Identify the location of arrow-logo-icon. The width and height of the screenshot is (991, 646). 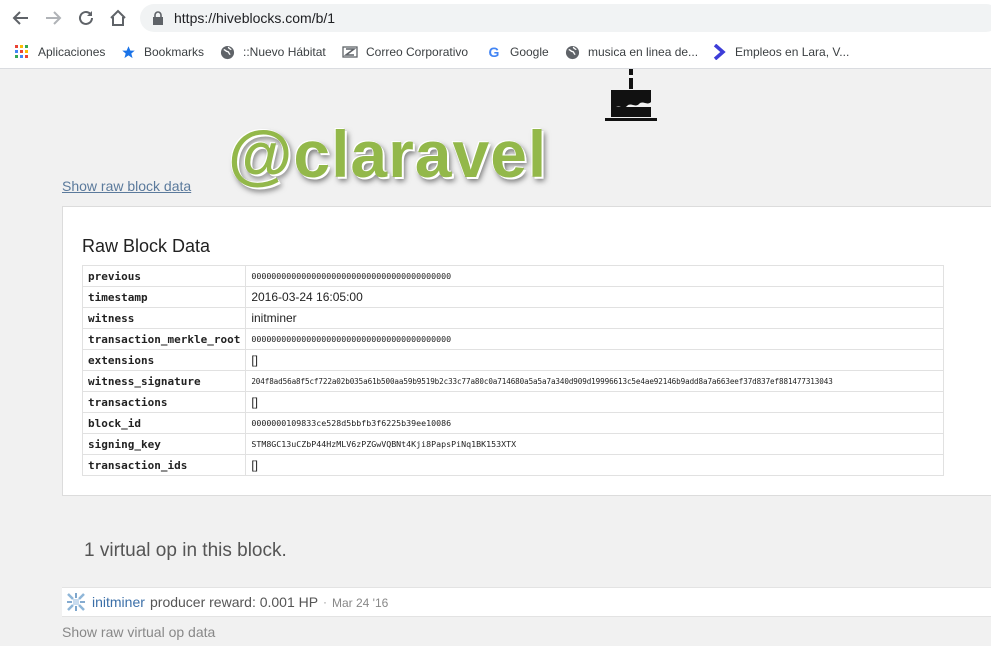
(719, 52).